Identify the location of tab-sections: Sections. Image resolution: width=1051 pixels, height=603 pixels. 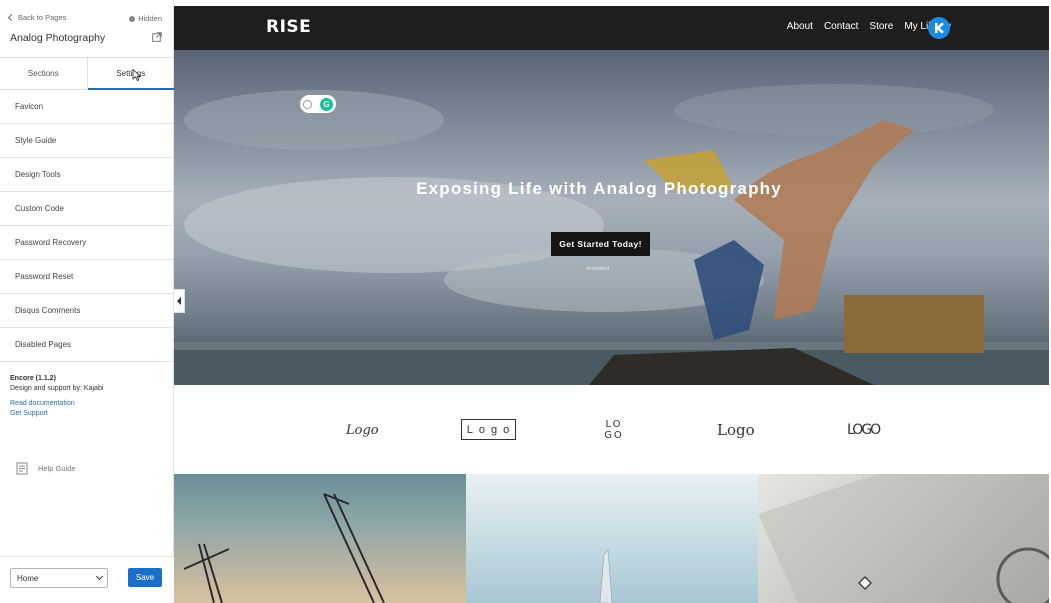
(44, 73).